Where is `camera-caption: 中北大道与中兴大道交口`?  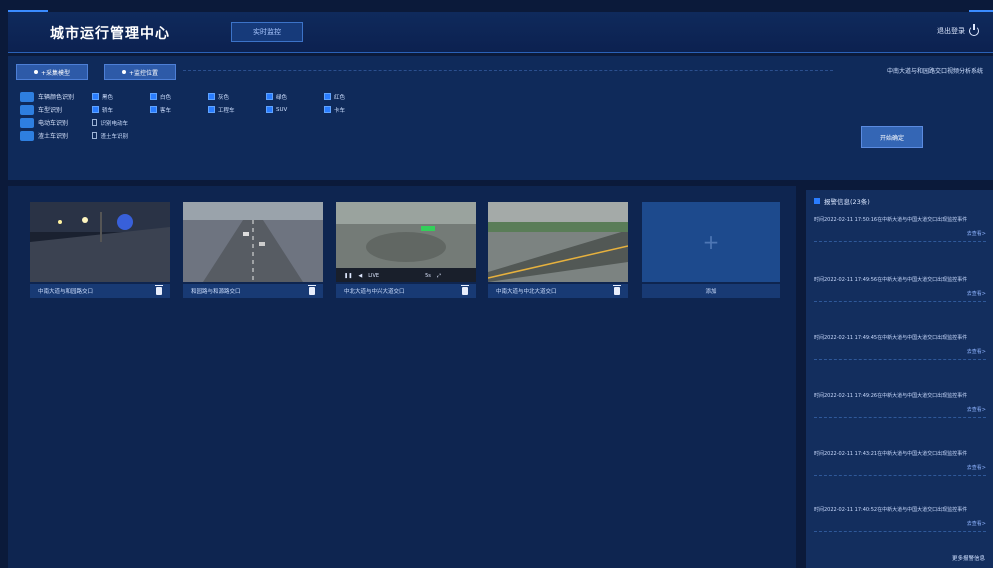 camera-caption: 中北大道与中兴大道交口 is located at coordinates (406, 291).